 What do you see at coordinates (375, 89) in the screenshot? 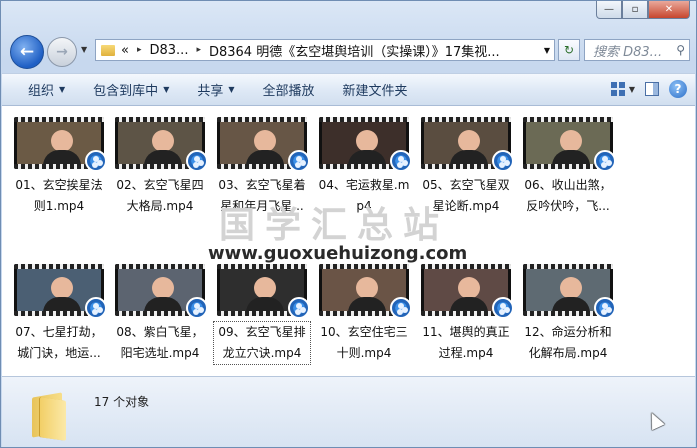
I see `new-folder-button: 新建文件夹` at bounding box center [375, 89].